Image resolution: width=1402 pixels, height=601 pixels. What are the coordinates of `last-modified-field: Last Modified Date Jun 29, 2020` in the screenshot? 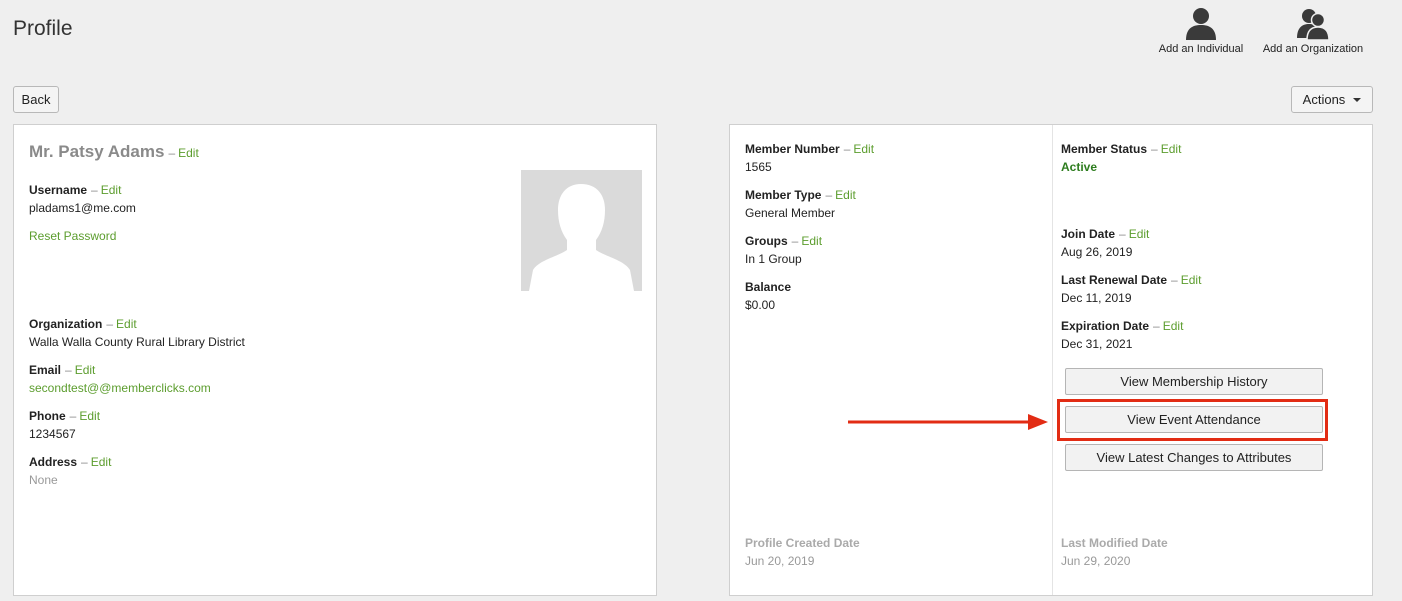 It's located at (1114, 552).